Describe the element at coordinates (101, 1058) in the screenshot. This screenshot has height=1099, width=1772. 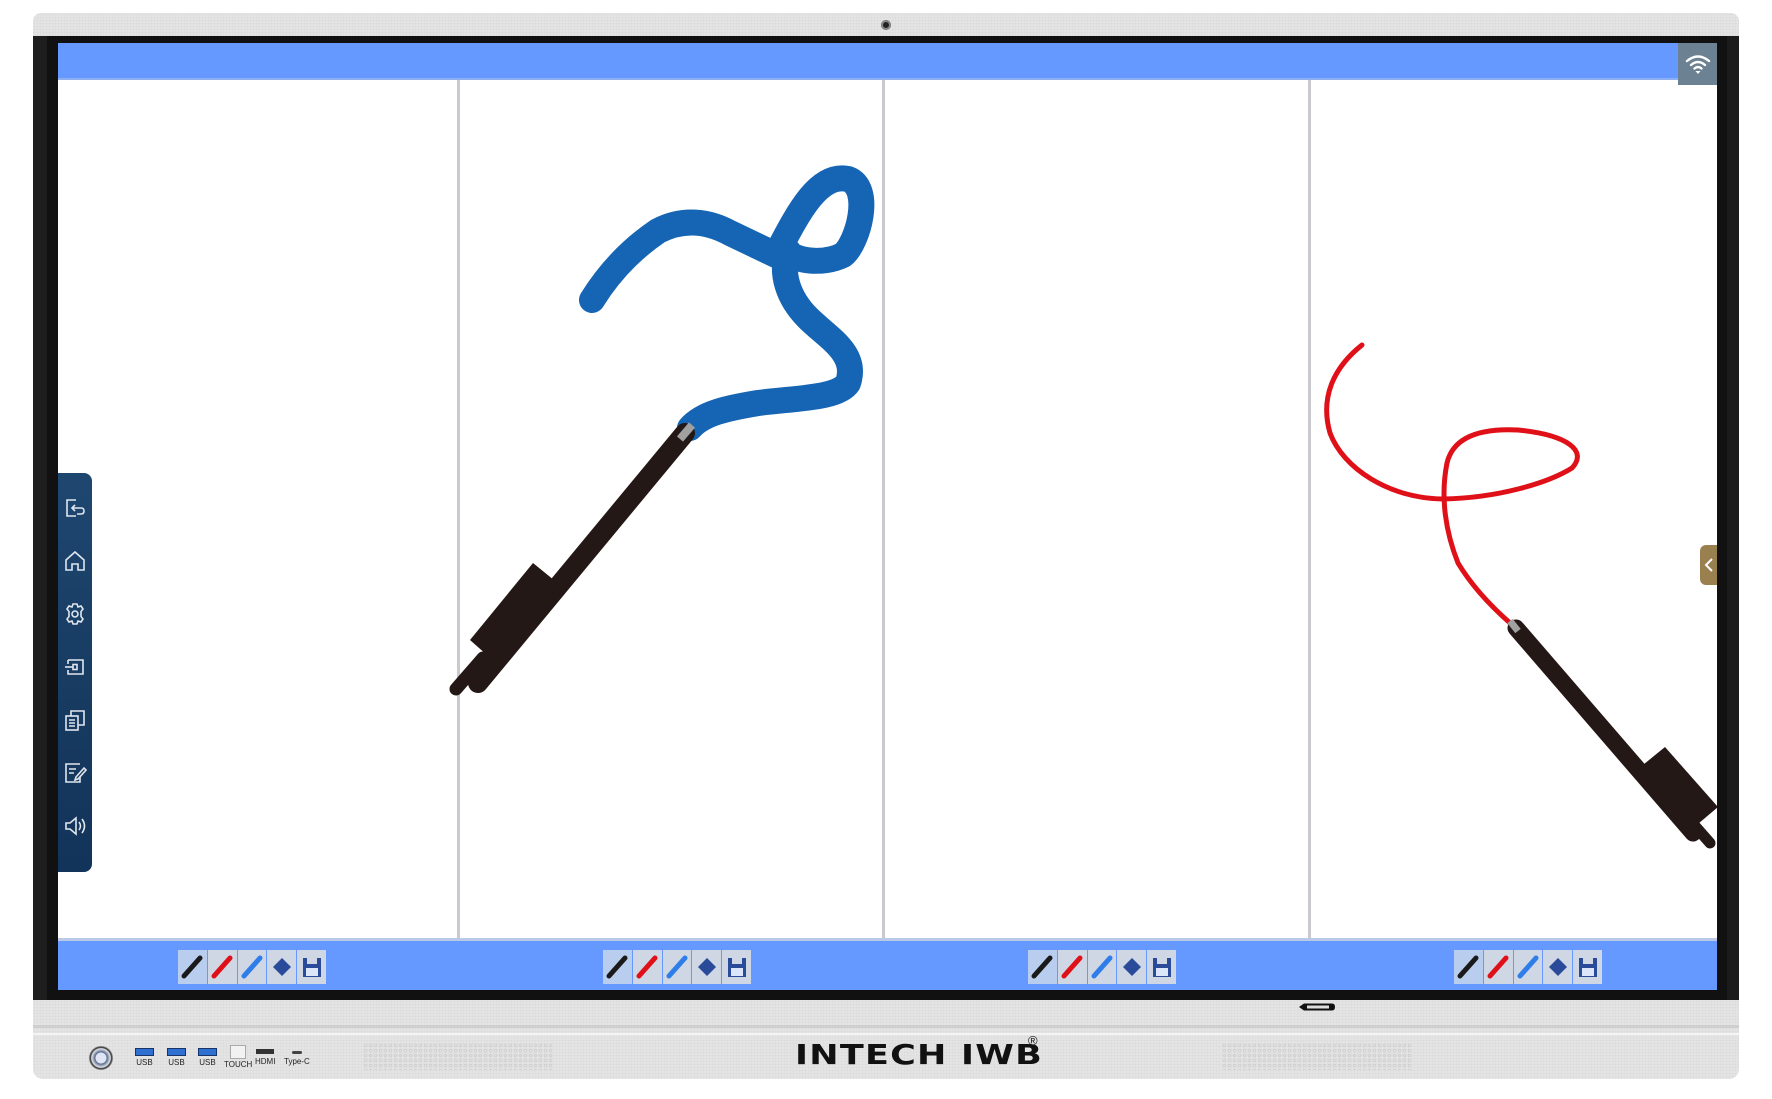
I see `power-button` at that location.